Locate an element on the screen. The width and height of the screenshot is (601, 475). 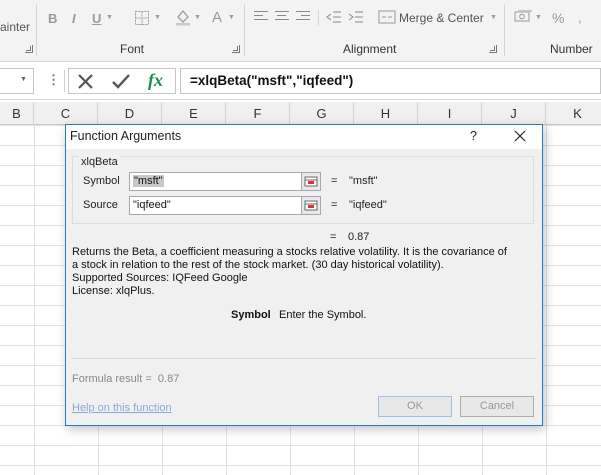
formula-result-label: Formula result = 0.87 is located at coordinates (125, 379).